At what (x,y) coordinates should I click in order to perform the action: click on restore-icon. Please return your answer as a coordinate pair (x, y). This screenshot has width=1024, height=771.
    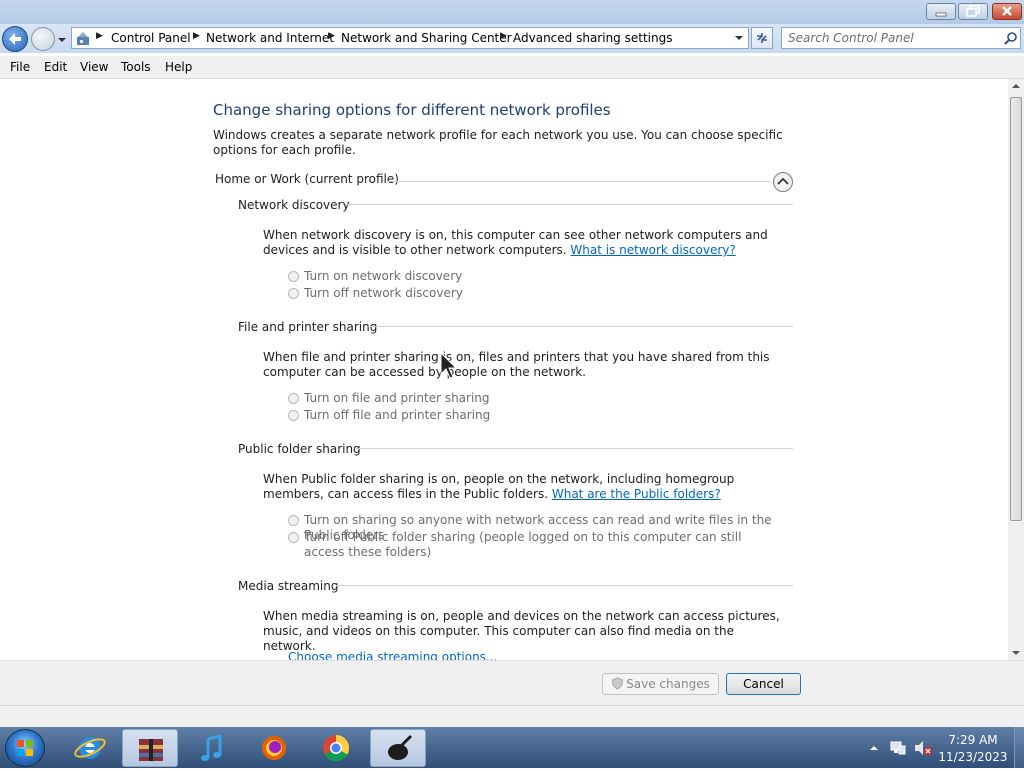
    Looking at the image, I should click on (973, 11).